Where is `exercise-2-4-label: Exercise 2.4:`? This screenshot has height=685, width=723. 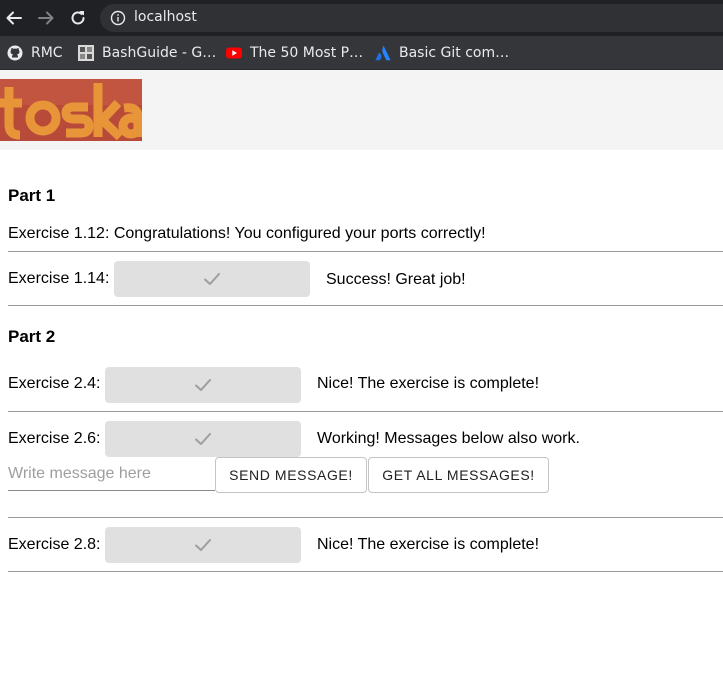
exercise-2-4-label: Exercise 2.4: is located at coordinates (54, 383).